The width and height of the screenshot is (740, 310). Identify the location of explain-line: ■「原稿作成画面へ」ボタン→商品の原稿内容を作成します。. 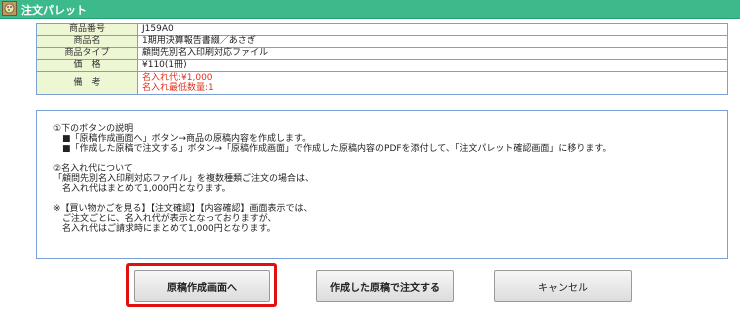
(182, 139).